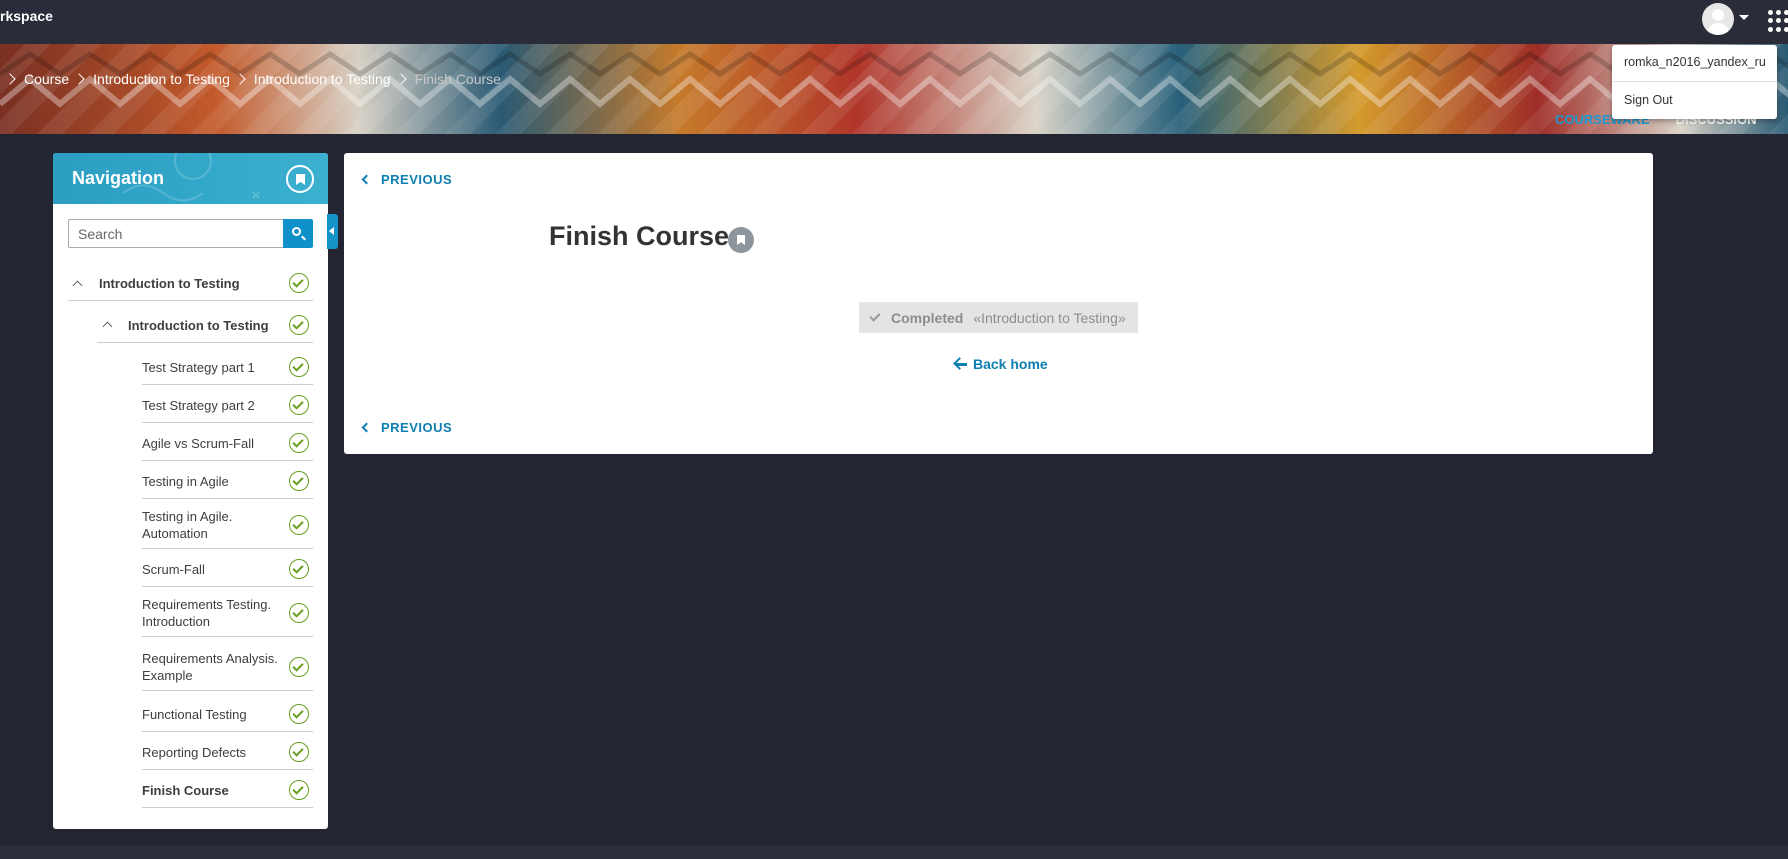 This screenshot has height=859, width=1788. Describe the element at coordinates (185, 790) in the screenshot. I see `nav-unit-label: Finish Course` at that location.